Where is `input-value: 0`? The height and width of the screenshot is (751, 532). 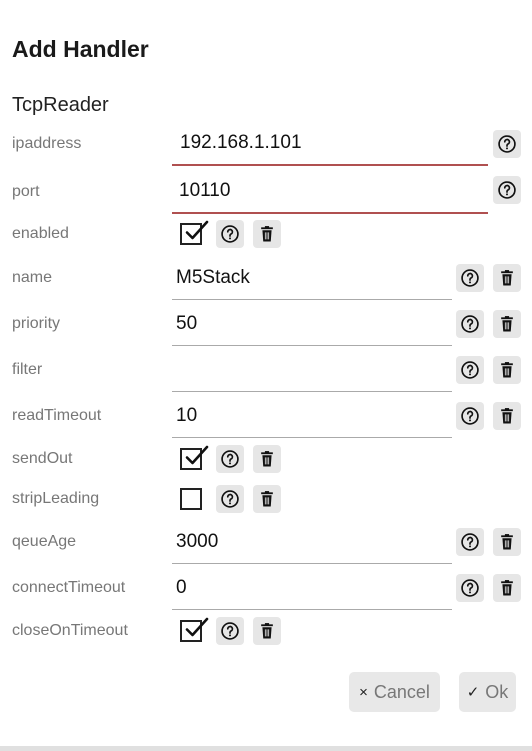
input-value: 0 is located at coordinates (181, 587).